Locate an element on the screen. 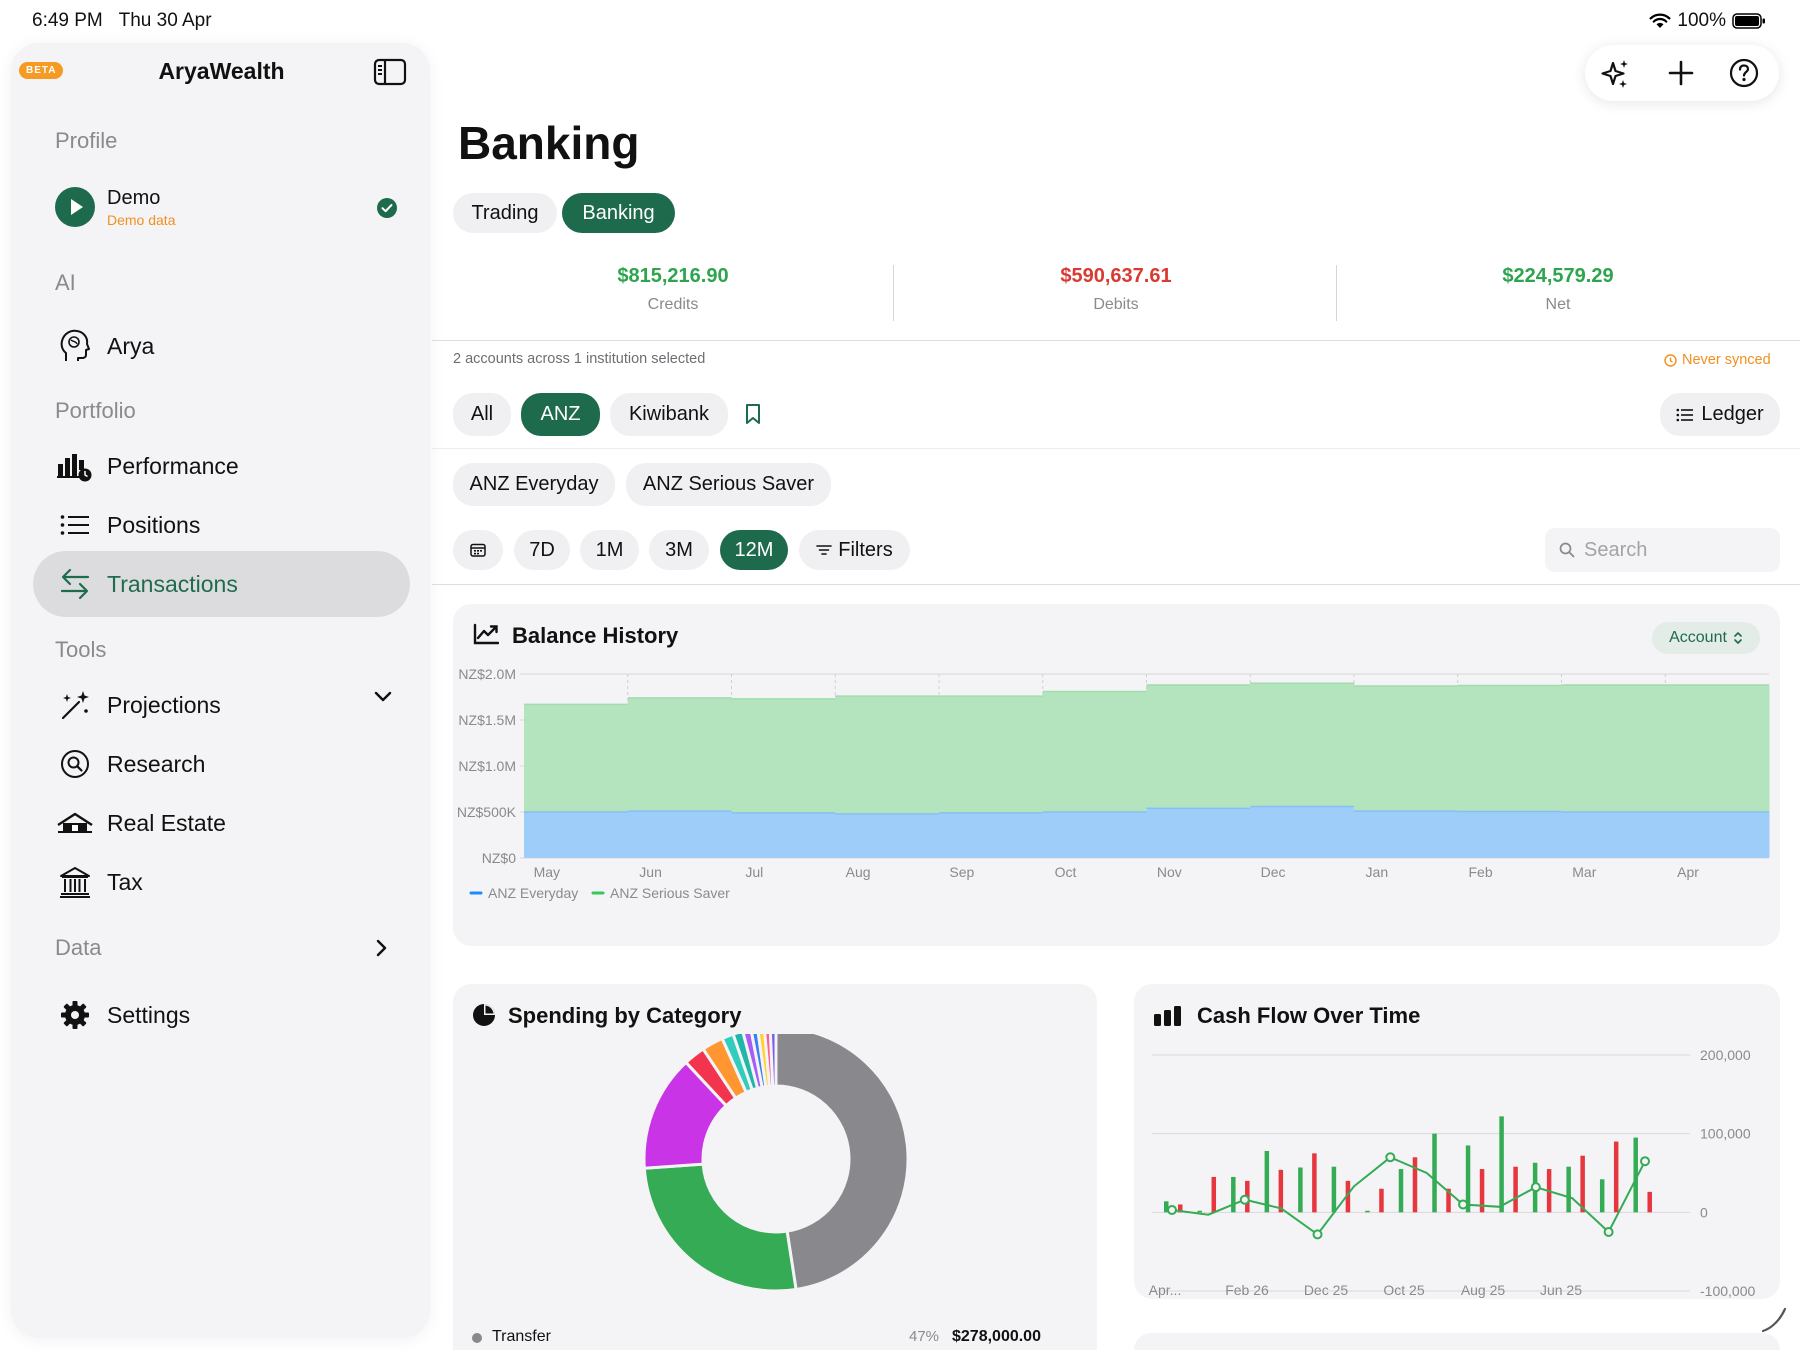 This screenshot has width=1800, height=1350. filter-kiwibank: Kiwibank is located at coordinates (669, 414).